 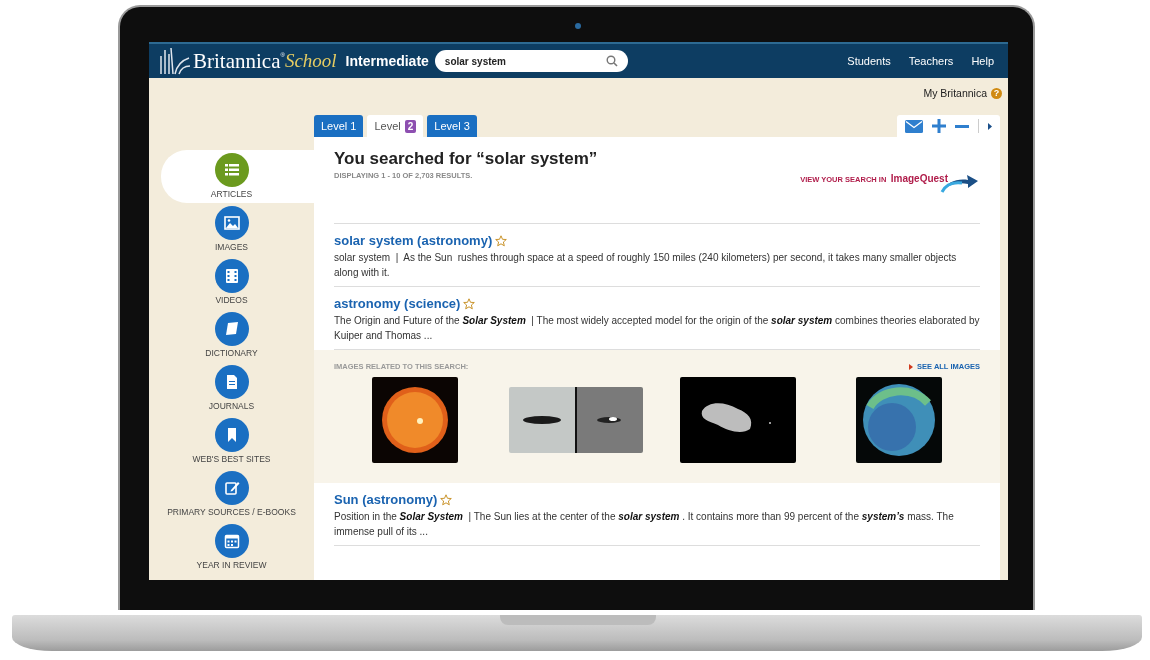 I want to click on nav-link: Help, so click(x=982, y=61).